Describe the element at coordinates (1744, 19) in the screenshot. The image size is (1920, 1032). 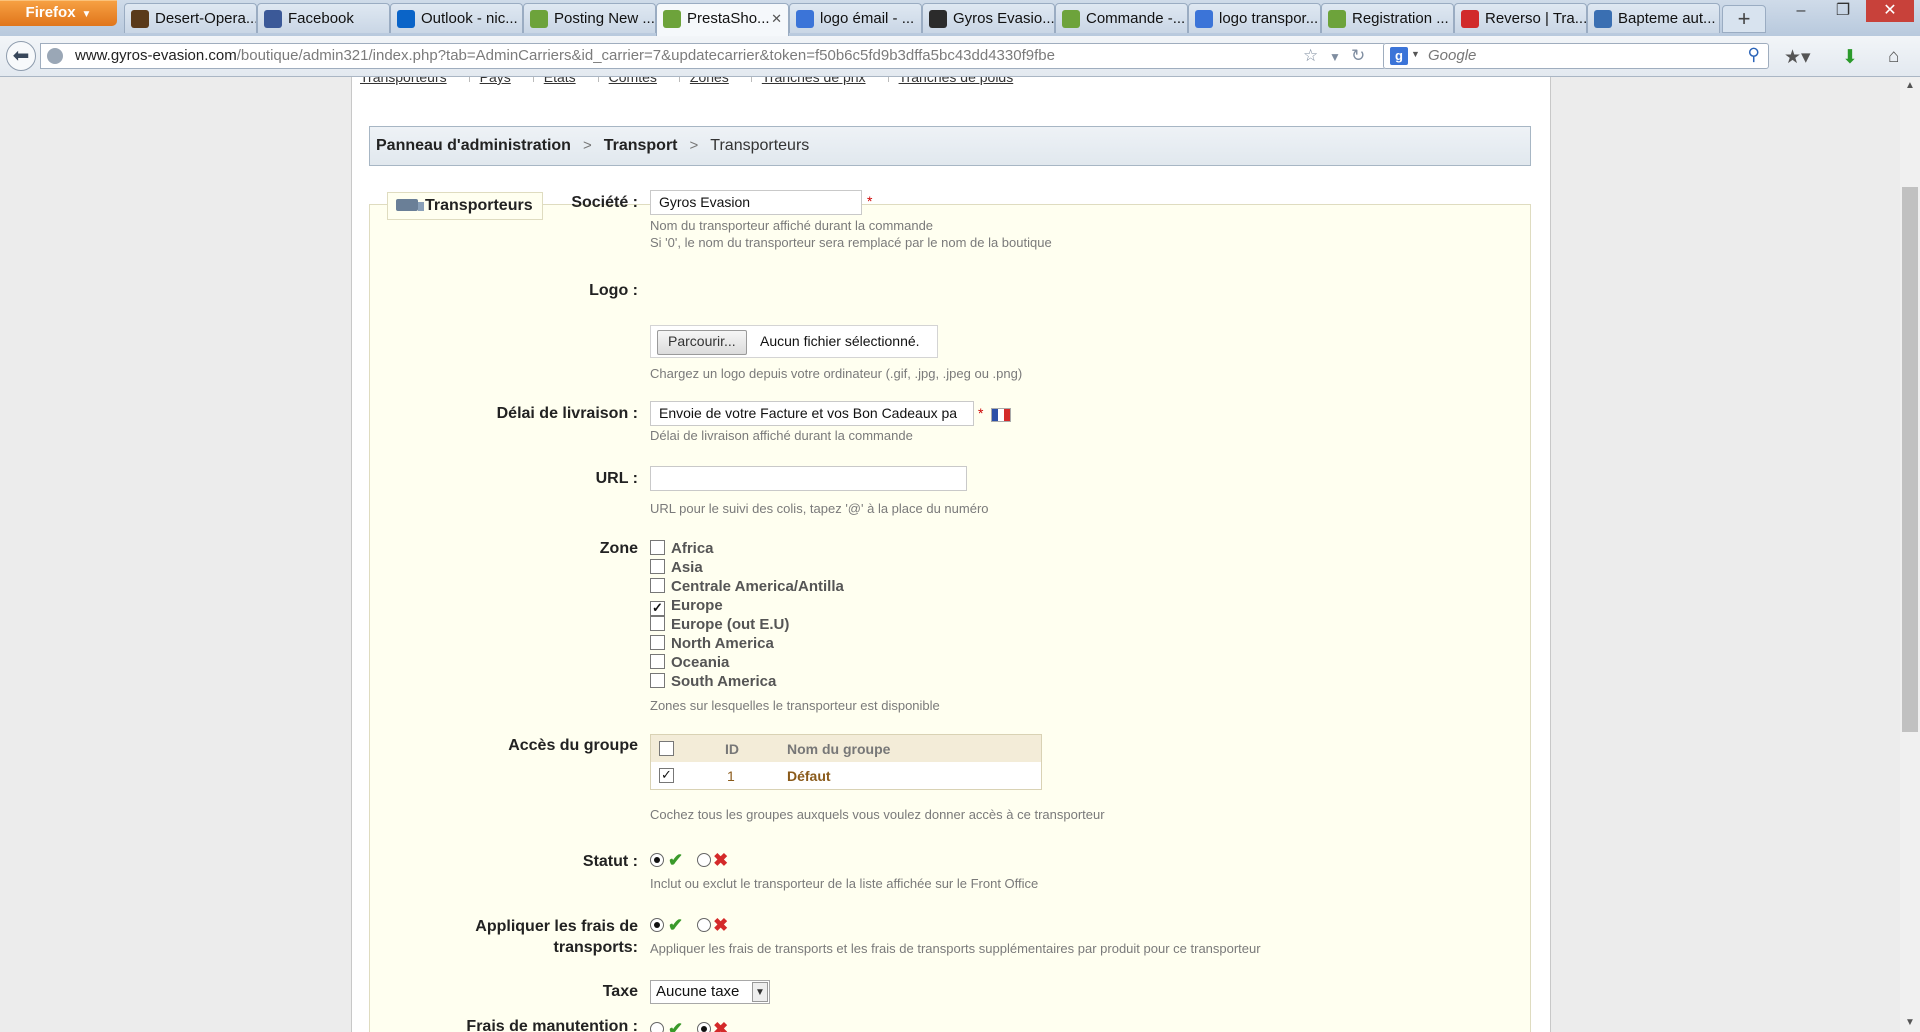
I see `new-tab-button: +` at that location.